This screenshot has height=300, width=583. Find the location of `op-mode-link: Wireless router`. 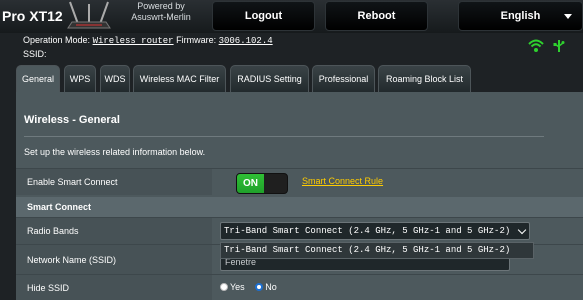

op-mode-link: Wireless router is located at coordinates (133, 41).